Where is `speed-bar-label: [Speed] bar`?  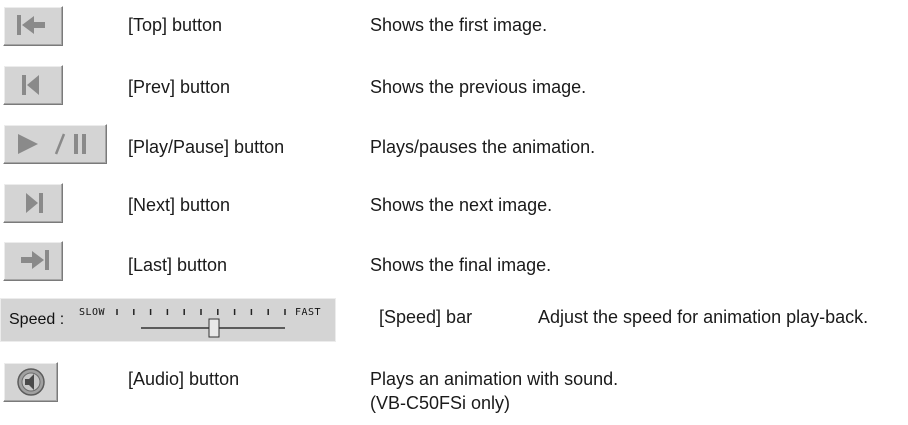
speed-bar-label: [Speed] bar is located at coordinates (426, 317).